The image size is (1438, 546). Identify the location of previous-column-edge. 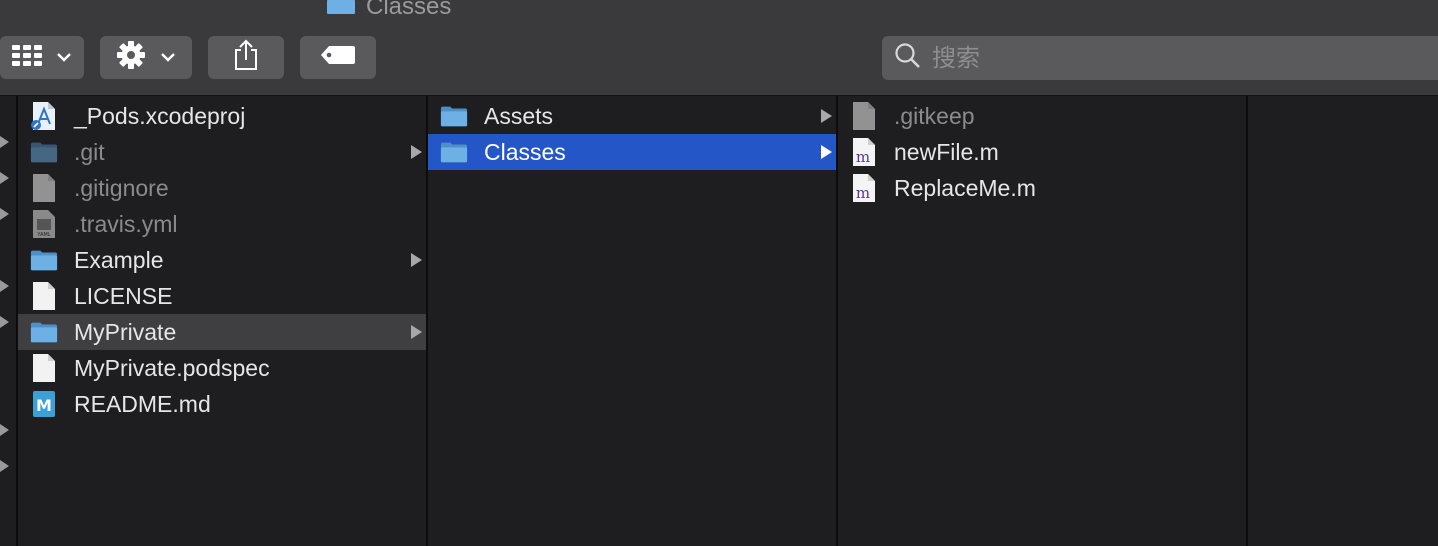
(9, 321).